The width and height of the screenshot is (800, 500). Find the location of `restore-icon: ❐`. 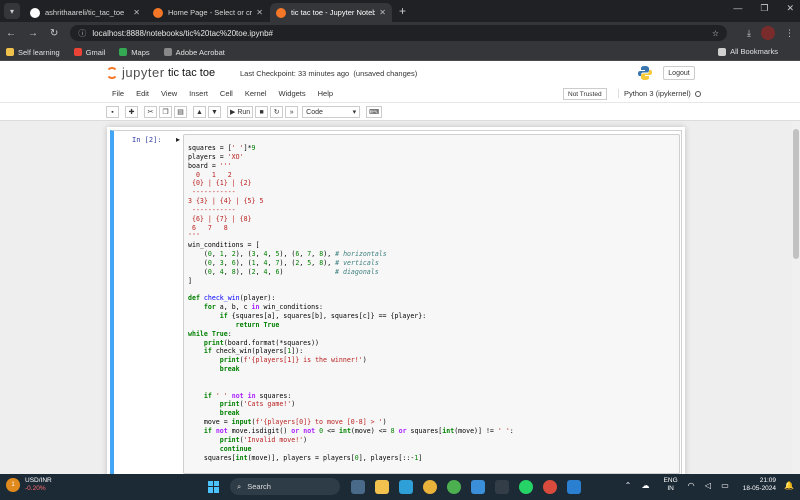

restore-icon: ❐ is located at coordinates (764, 8).